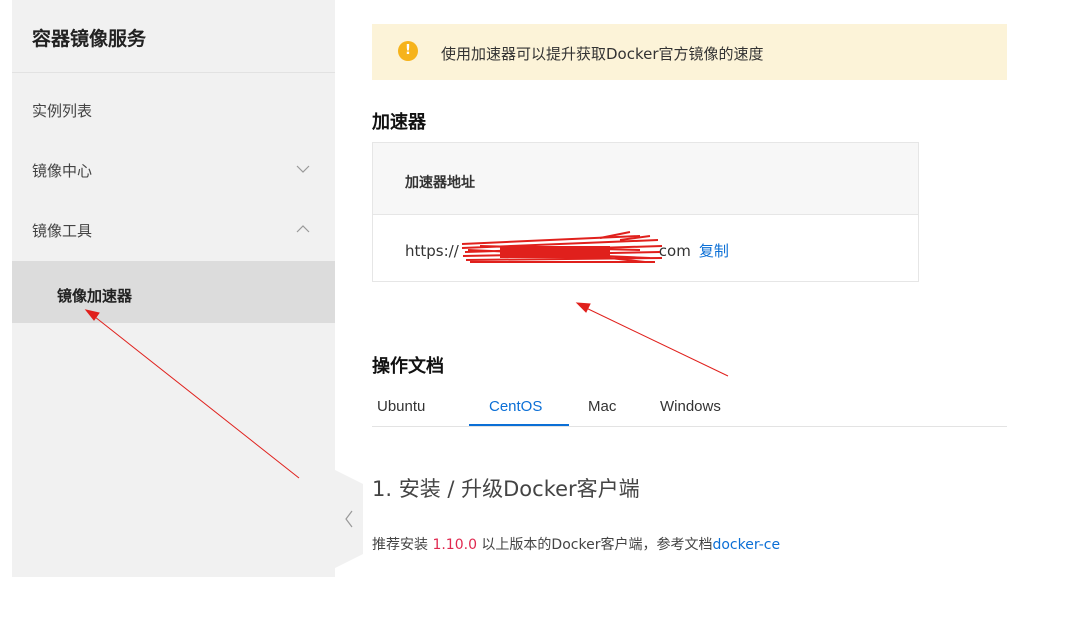 The image size is (1078, 618). I want to click on accelerator-url-prefix: https://, so click(432, 251).